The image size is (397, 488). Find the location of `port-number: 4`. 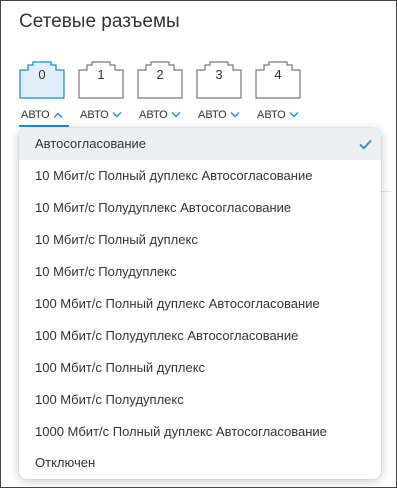

port-number: 4 is located at coordinates (278, 74).